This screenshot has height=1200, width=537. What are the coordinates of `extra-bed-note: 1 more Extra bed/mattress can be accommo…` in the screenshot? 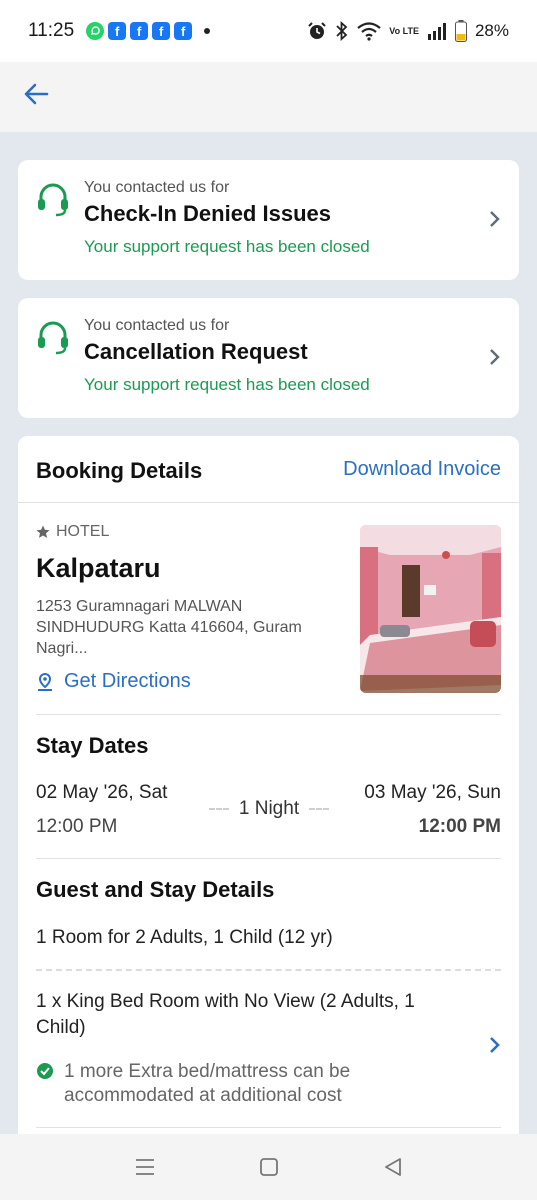 It's located at (256, 1084).